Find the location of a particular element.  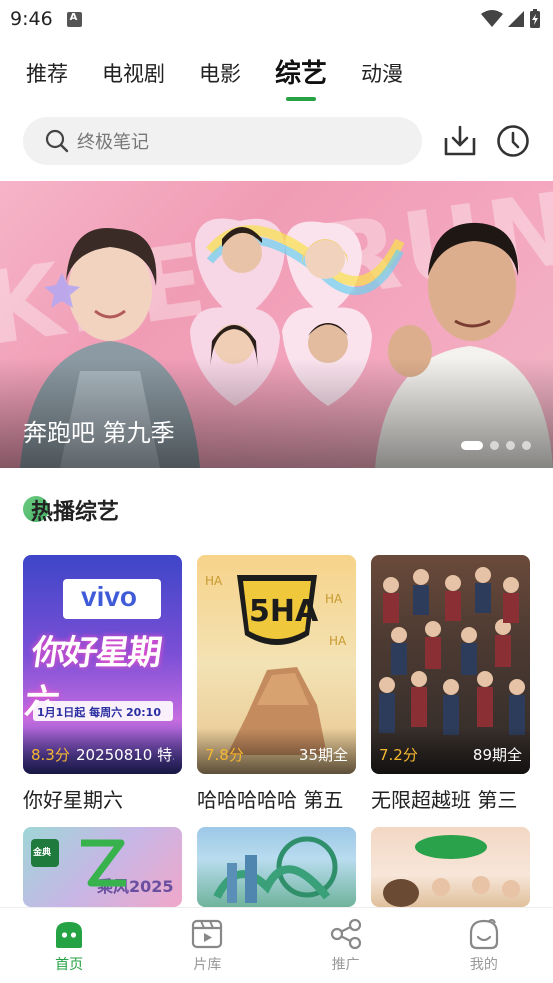

notification-icon is located at coordinates (74, 19).